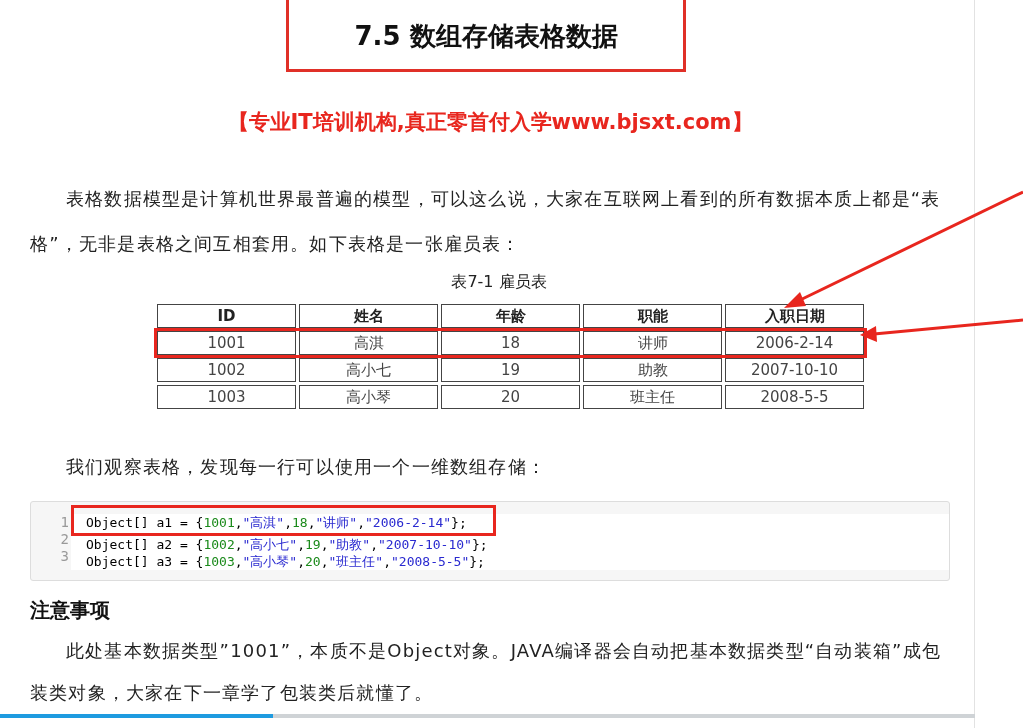  Describe the element at coordinates (490, 122) in the screenshot. I see `banner-text: 【专业IT培训机构,真正零首付入学www.bjsxt.com】` at that location.